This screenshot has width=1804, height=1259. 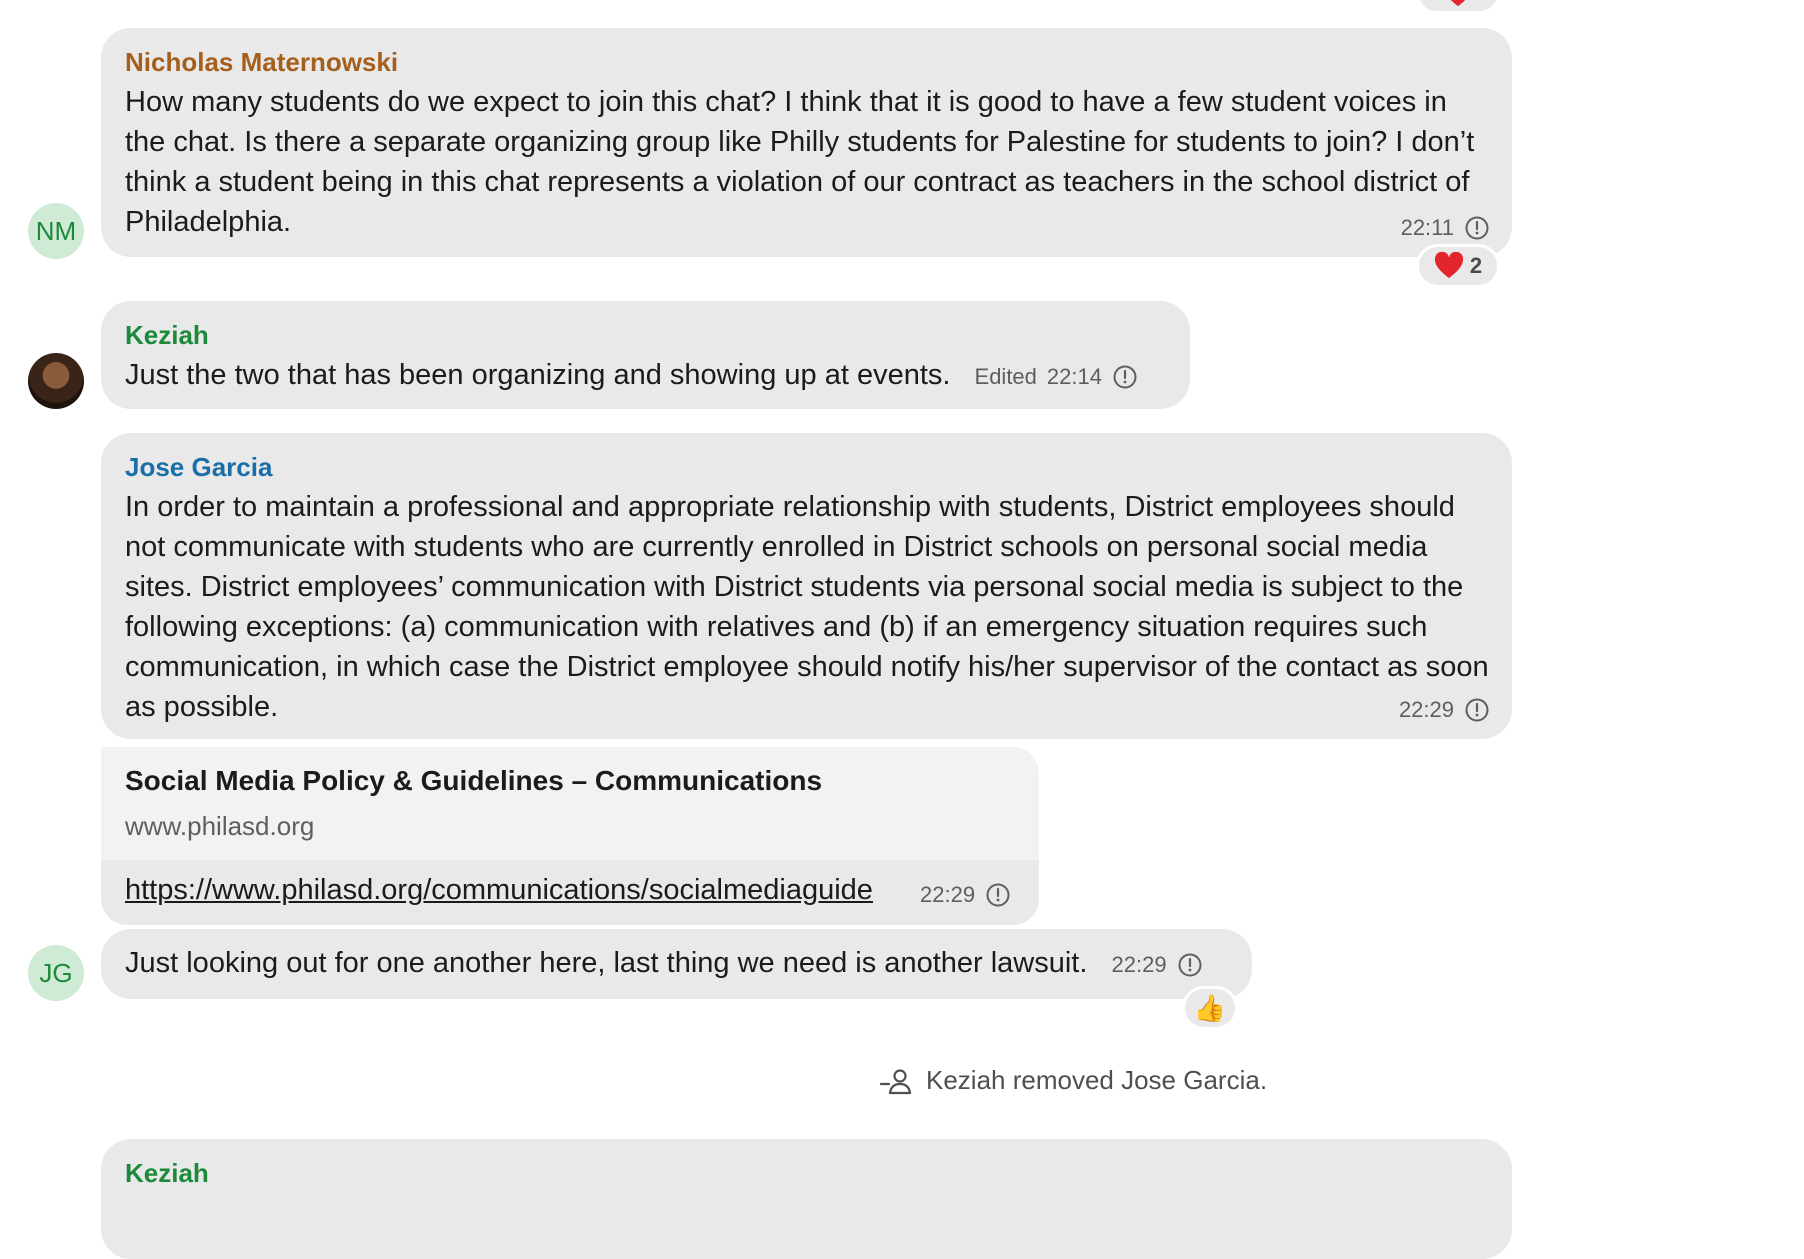 I want to click on avatar-keziah-photo, so click(x=56, y=381).